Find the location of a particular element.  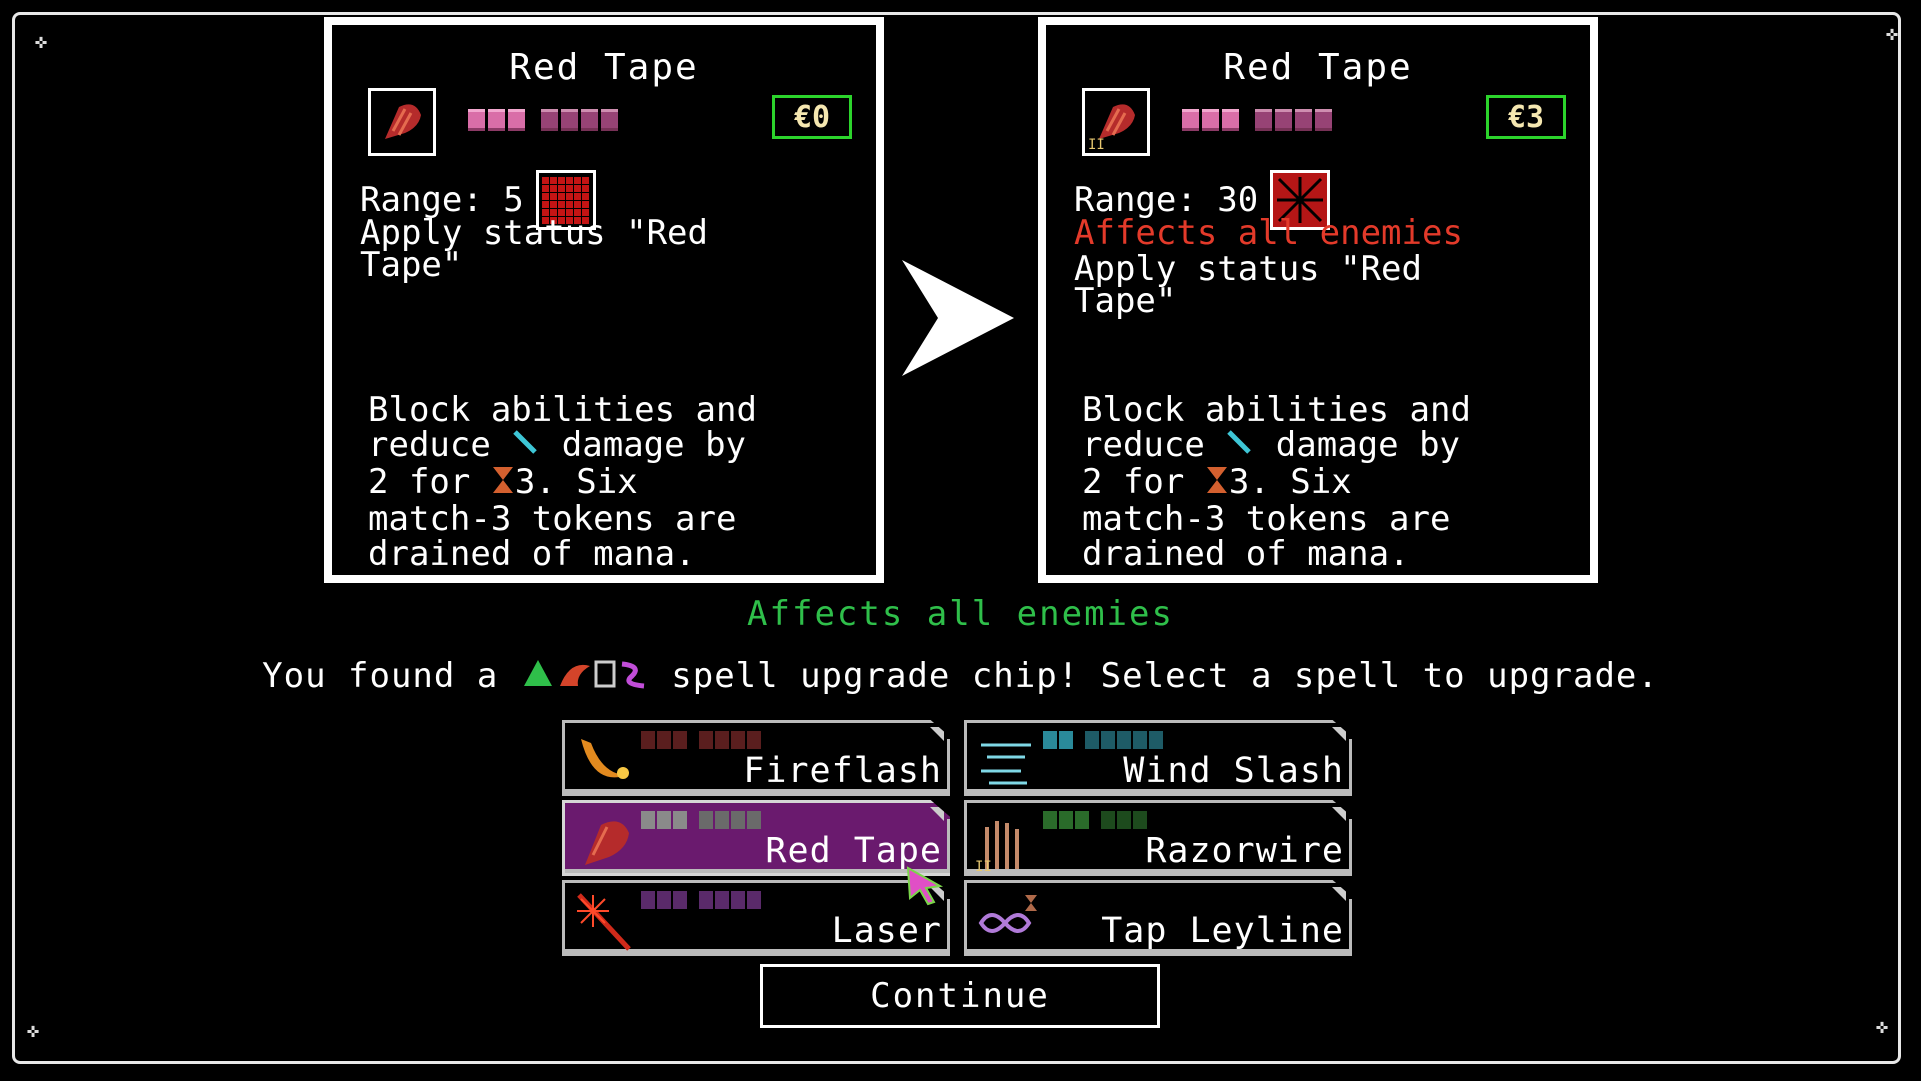

arrow-right-icon is located at coordinates (958, 318).